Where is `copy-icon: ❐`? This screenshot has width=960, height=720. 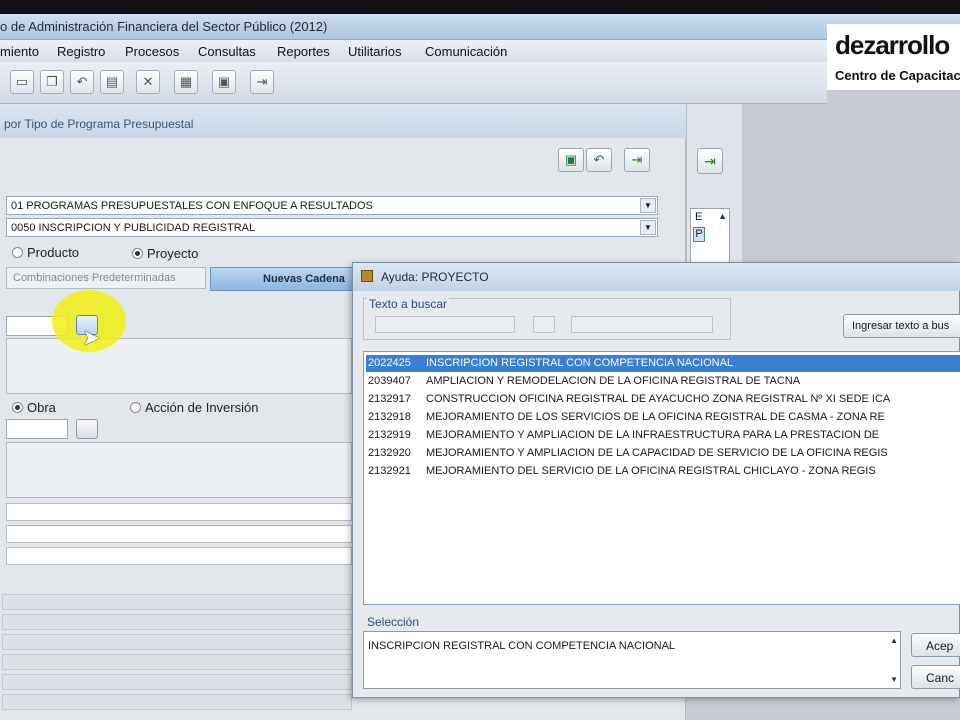
copy-icon: ❐ is located at coordinates (52, 82).